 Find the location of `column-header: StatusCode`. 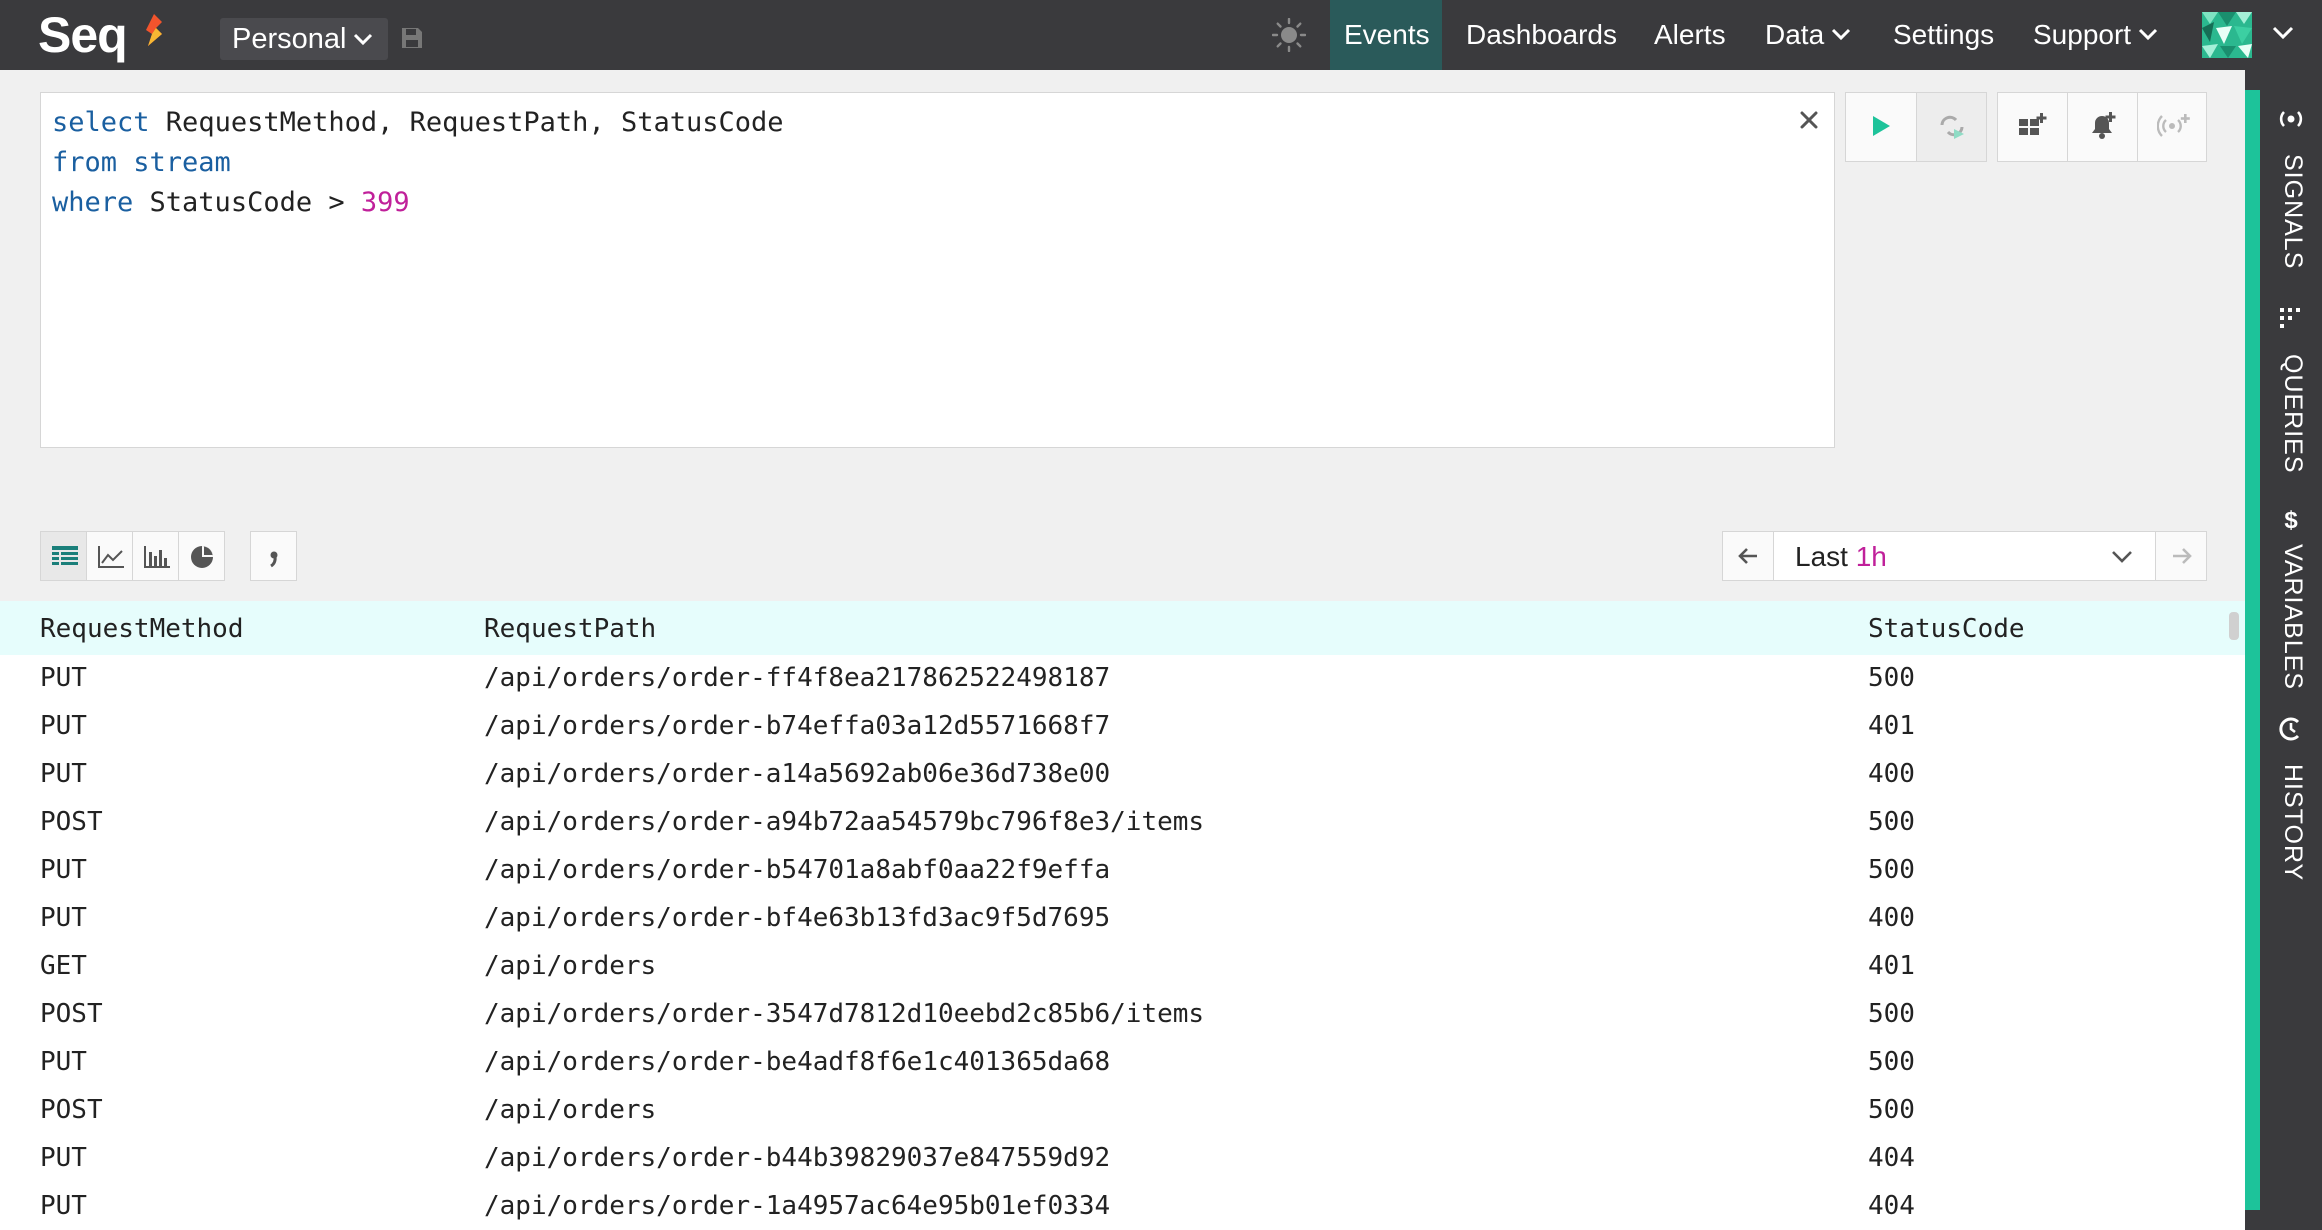

column-header: StatusCode is located at coordinates (1946, 629).